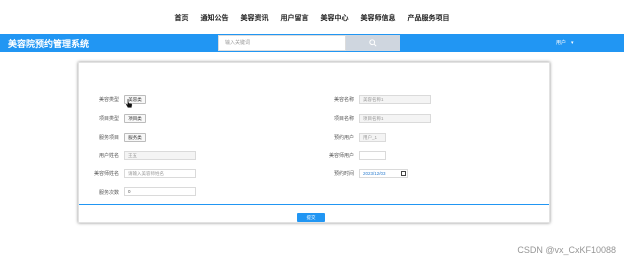  I want to click on project-type-button: 项目类, so click(135, 118).